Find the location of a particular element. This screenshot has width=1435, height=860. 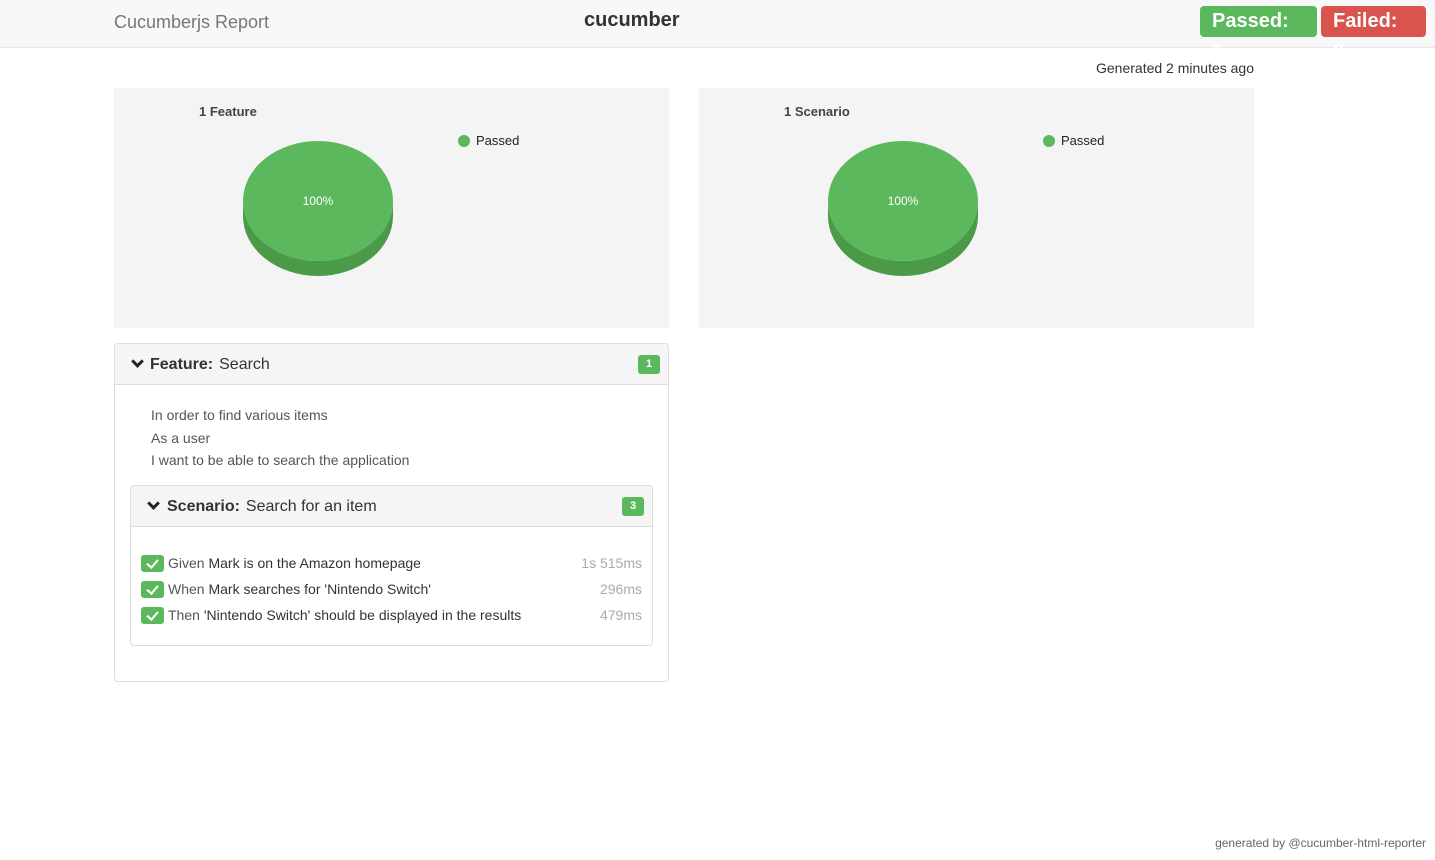

scenarios-pie-chart: 100% is located at coordinates (903, 208).